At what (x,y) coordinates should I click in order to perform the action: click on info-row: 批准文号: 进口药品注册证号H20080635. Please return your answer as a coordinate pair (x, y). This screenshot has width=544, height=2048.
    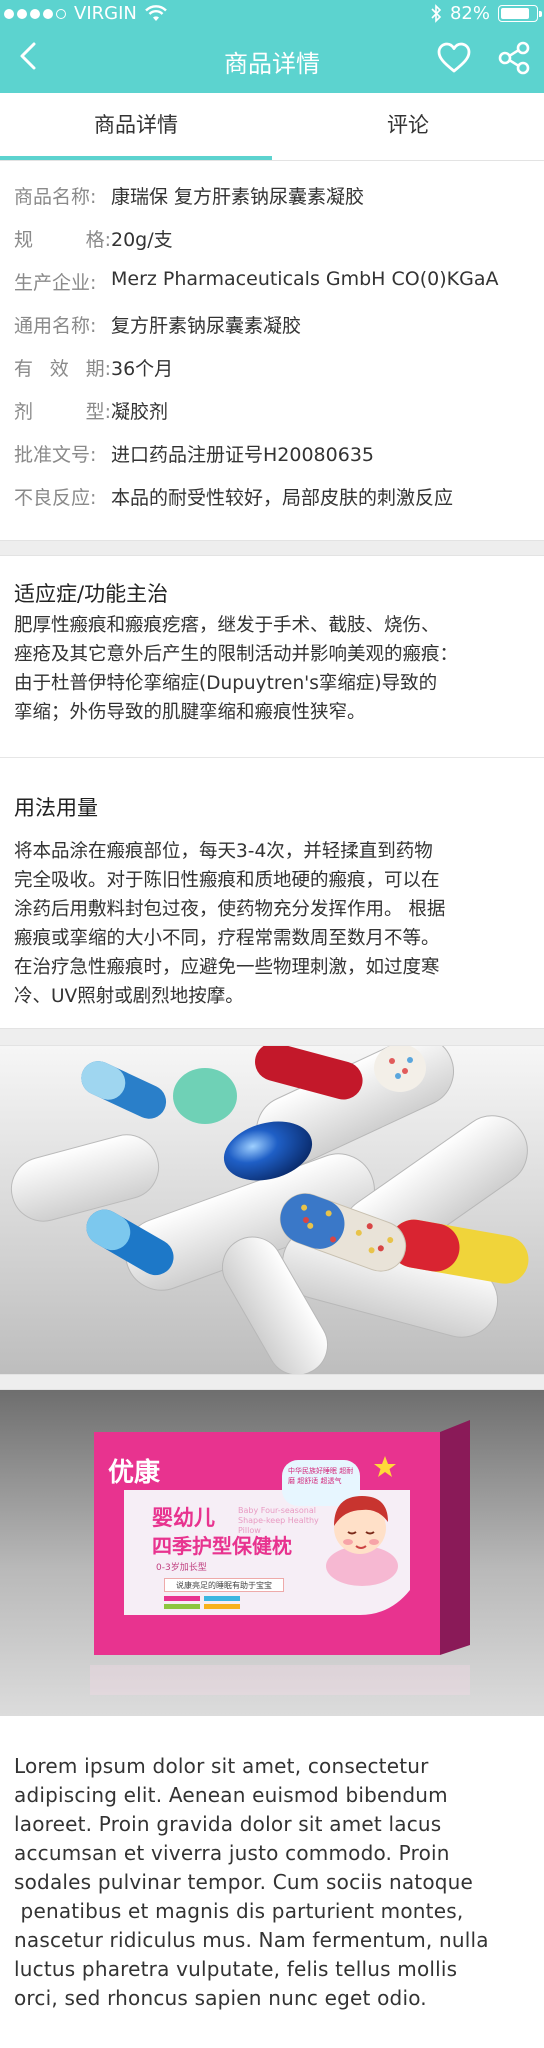
    Looking at the image, I should click on (194, 453).